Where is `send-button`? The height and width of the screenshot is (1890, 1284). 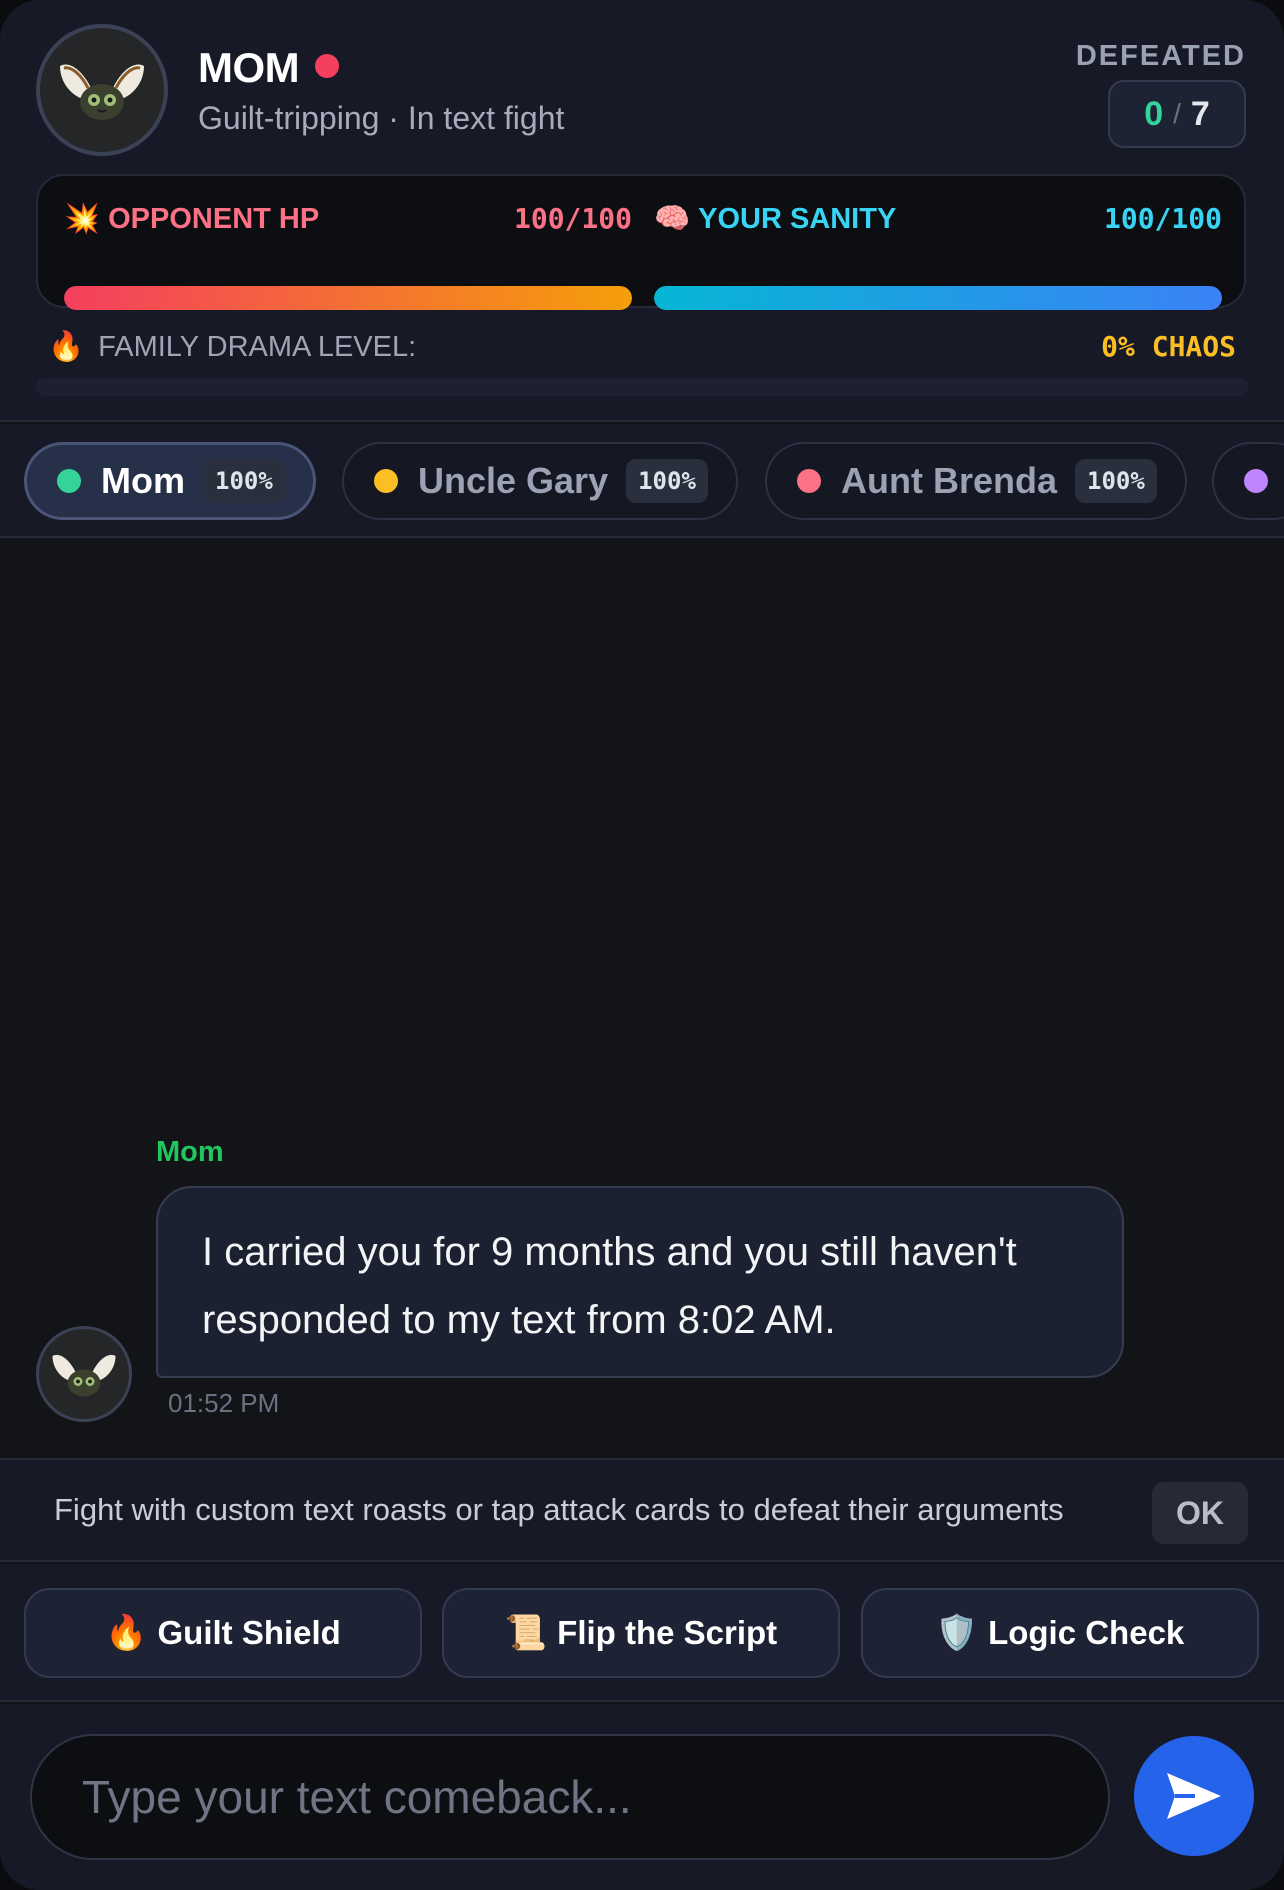 send-button is located at coordinates (1194, 1796).